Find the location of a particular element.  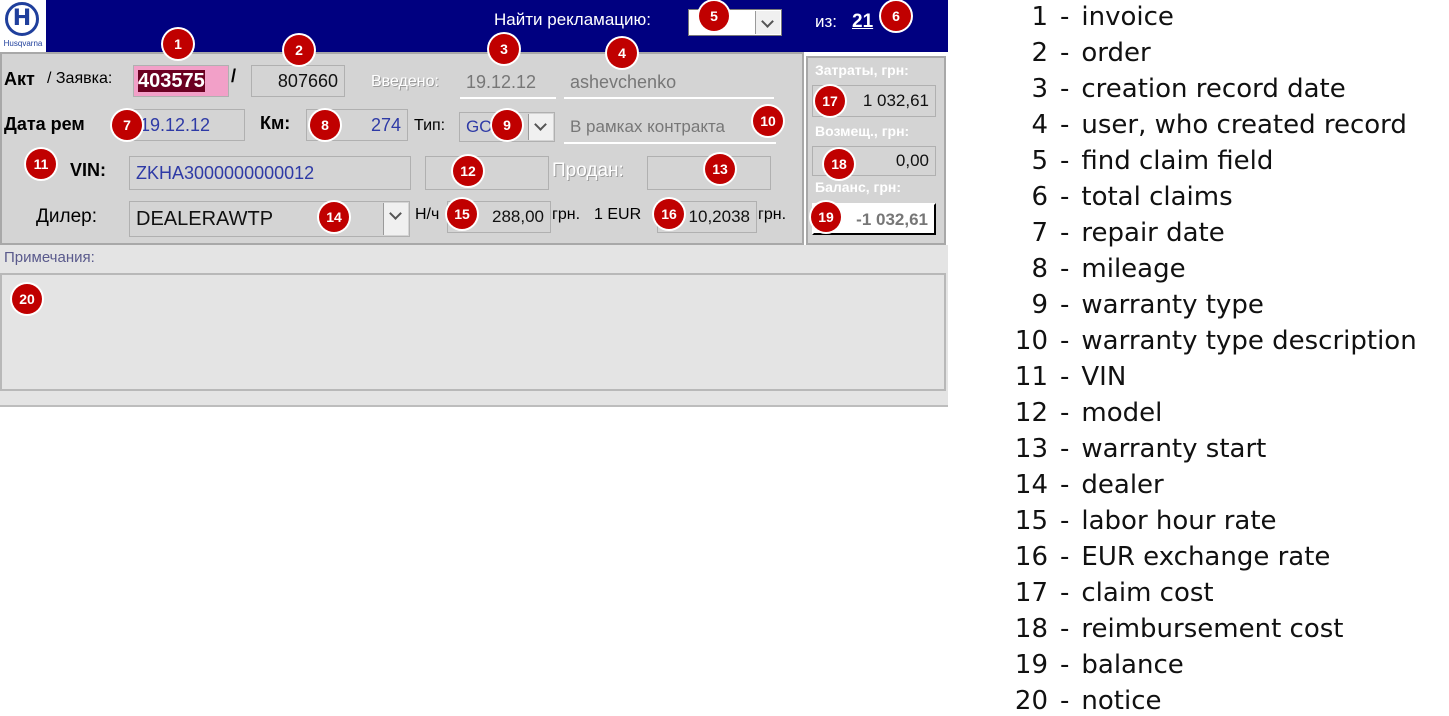

marker-badge: 2 is located at coordinates (299, 50).